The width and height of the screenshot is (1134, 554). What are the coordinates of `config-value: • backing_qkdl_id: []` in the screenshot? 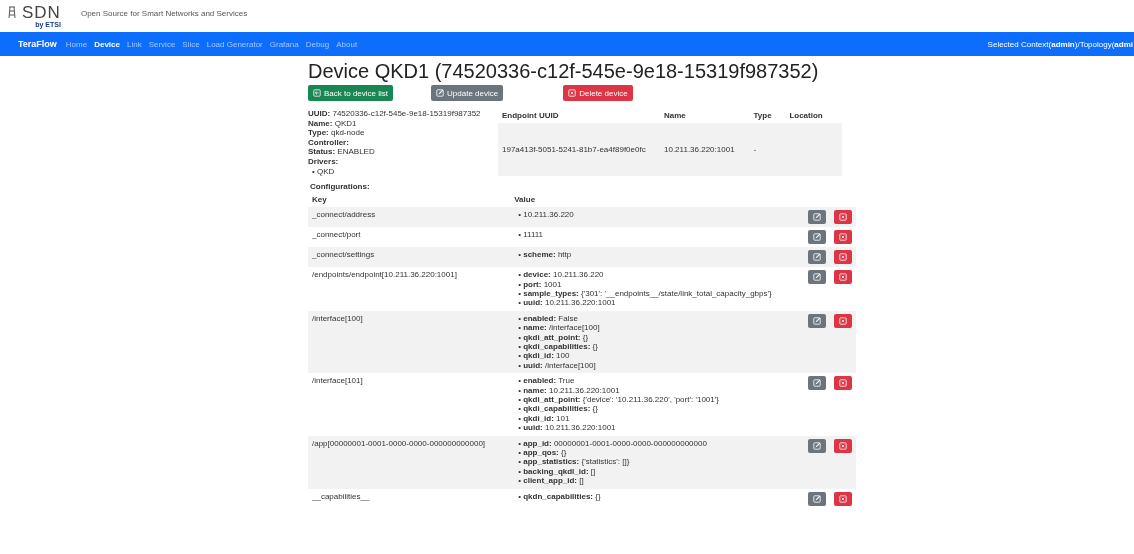 It's located at (557, 471).